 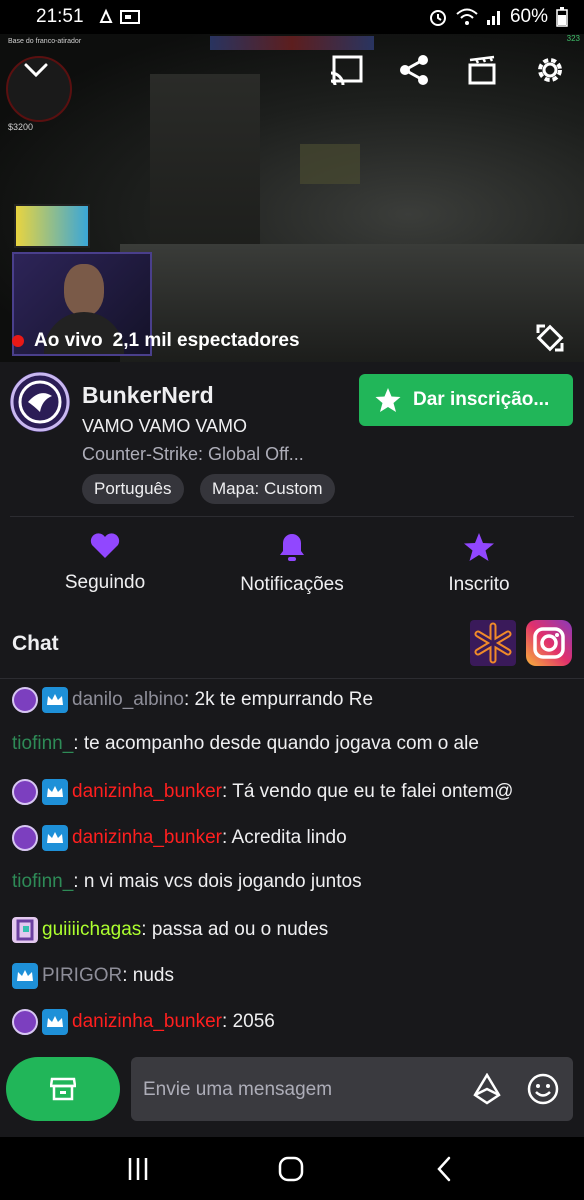 I want to click on bunkernerd-logo-icon, so click(x=40, y=402).